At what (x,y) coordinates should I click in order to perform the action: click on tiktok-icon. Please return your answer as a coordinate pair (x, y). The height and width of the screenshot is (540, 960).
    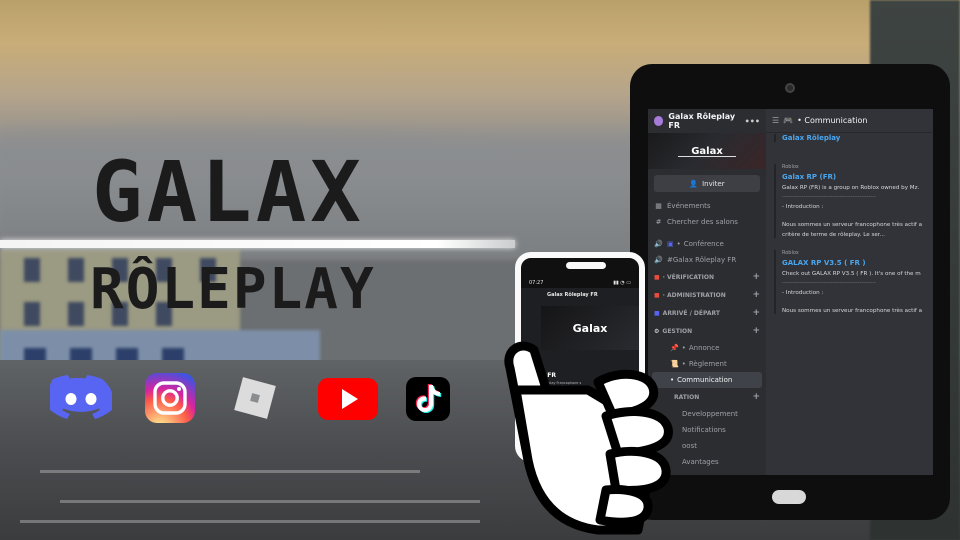
    Looking at the image, I should click on (428, 399).